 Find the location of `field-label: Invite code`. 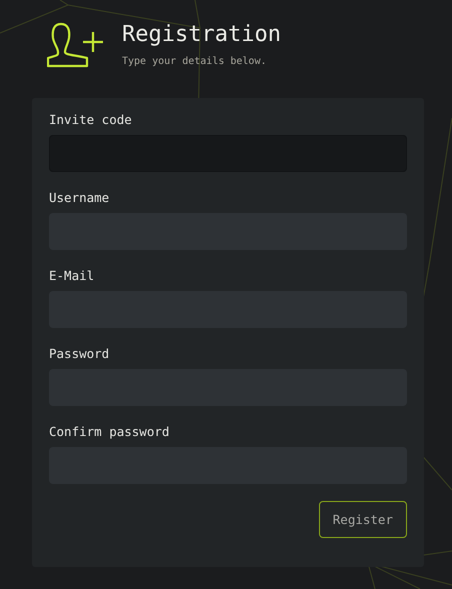

field-label: Invite code is located at coordinates (91, 120).